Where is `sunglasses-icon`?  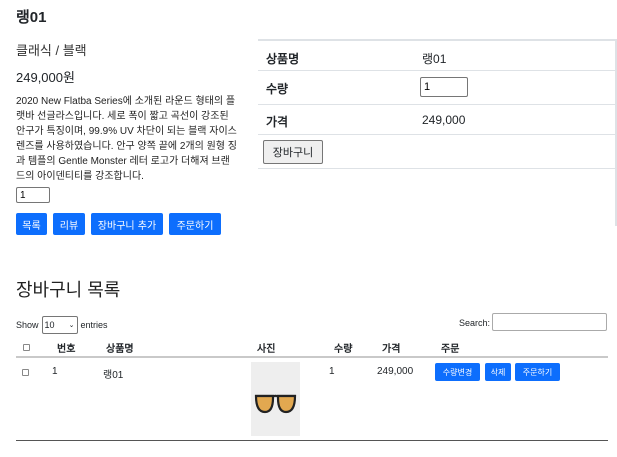
sunglasses-icon is located at coordinates (275, 404).